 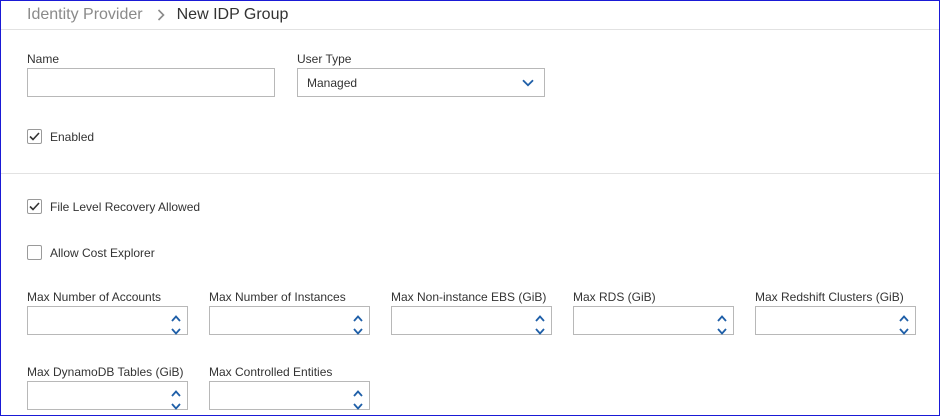 What do you see at coordinates (125, 206) in the screenshot?
I see `file-level-recovery-label: File Level Recovery Allowed` at bounding box center [125, 206].